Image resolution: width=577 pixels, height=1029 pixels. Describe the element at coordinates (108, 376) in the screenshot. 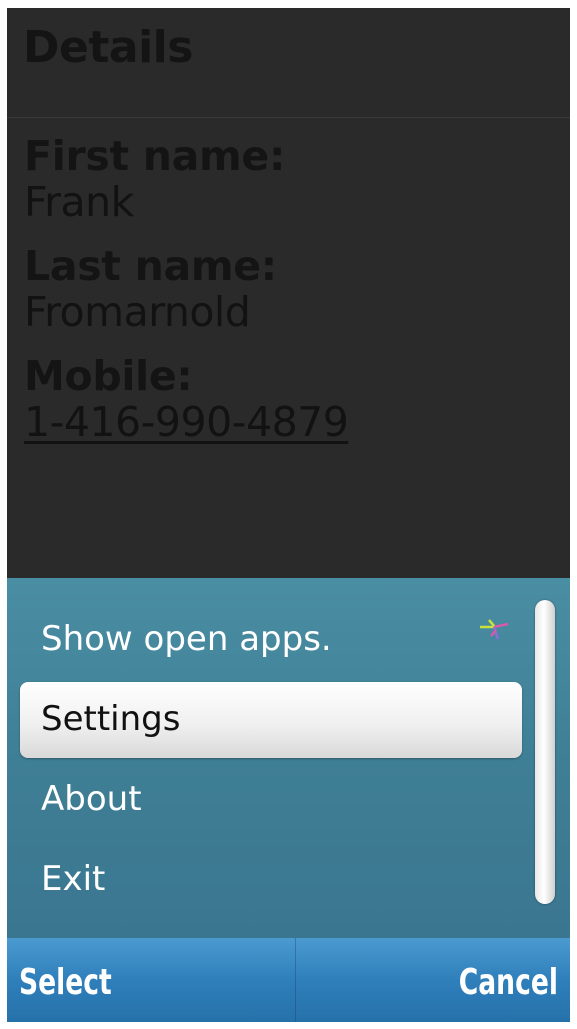

I see `mobile-label: Mobile:` at that location.